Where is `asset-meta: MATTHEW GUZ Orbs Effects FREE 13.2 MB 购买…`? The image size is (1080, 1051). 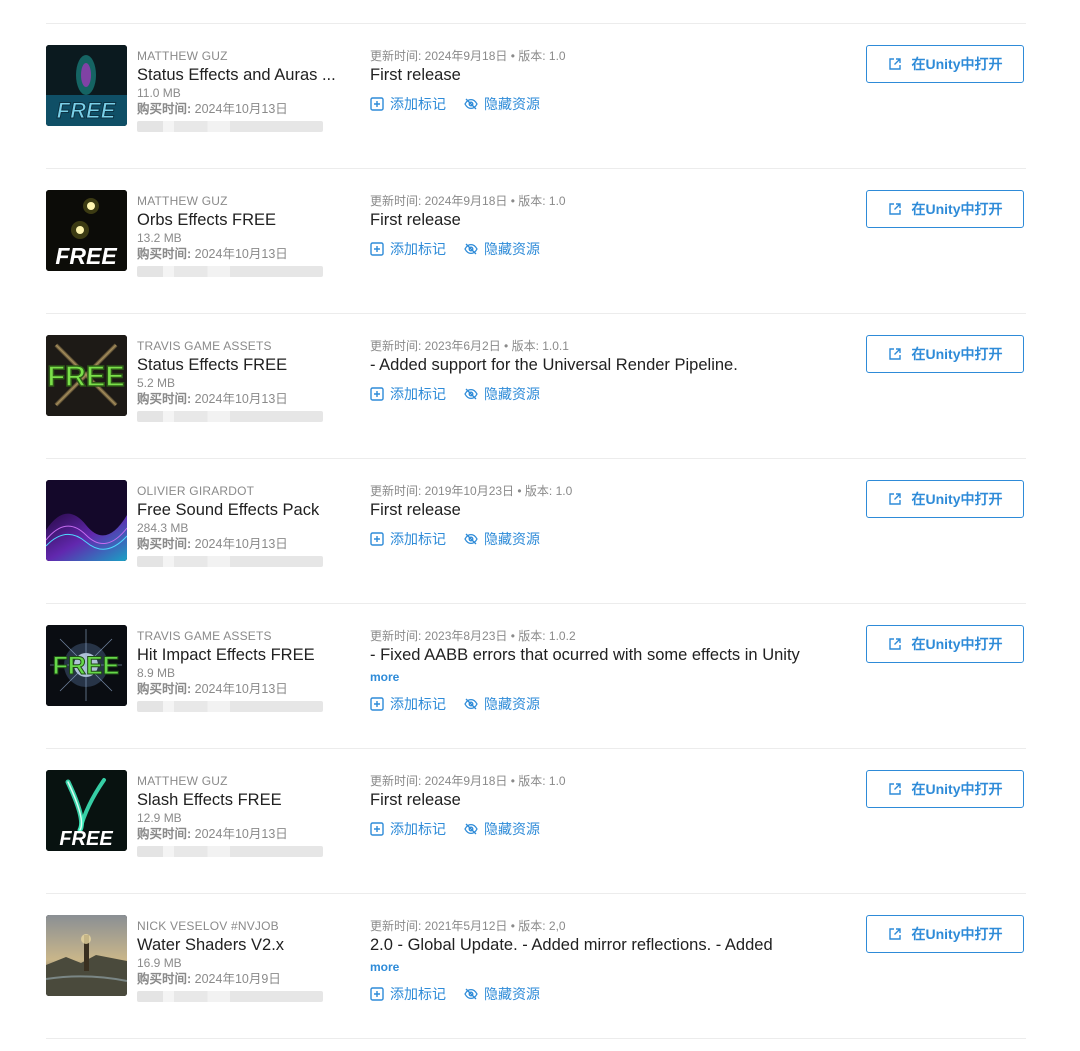
asset-meta: MATTHEW GUZ Orbs Effects FREE 13.2 MB 购买… is located at coordinates (248, 235).